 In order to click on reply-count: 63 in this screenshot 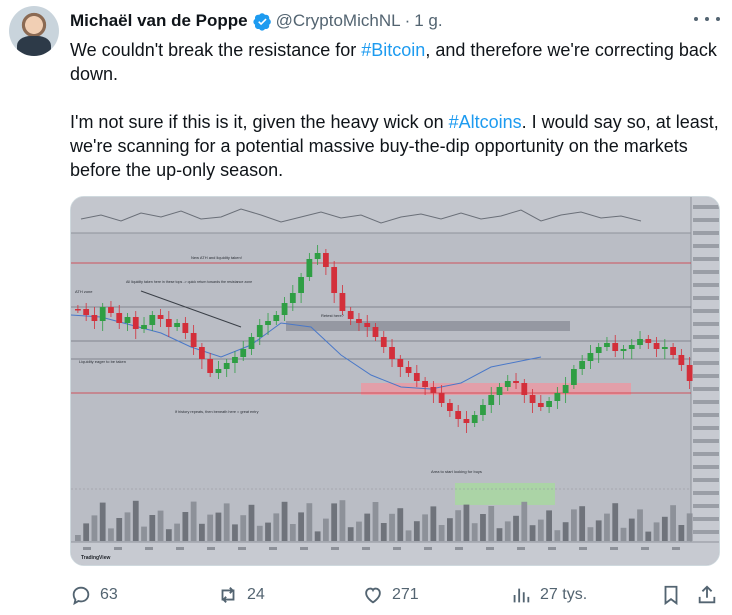, I will do `click(109, 594)`.